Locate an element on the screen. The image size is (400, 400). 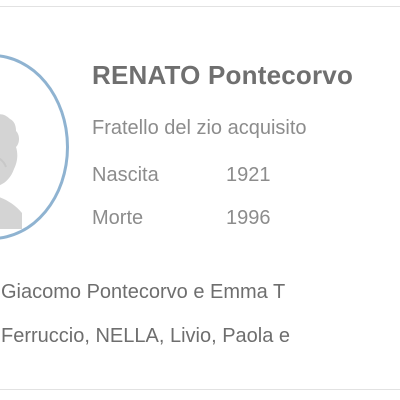
birth-year: 1921 is located at coordinates (248, 175).